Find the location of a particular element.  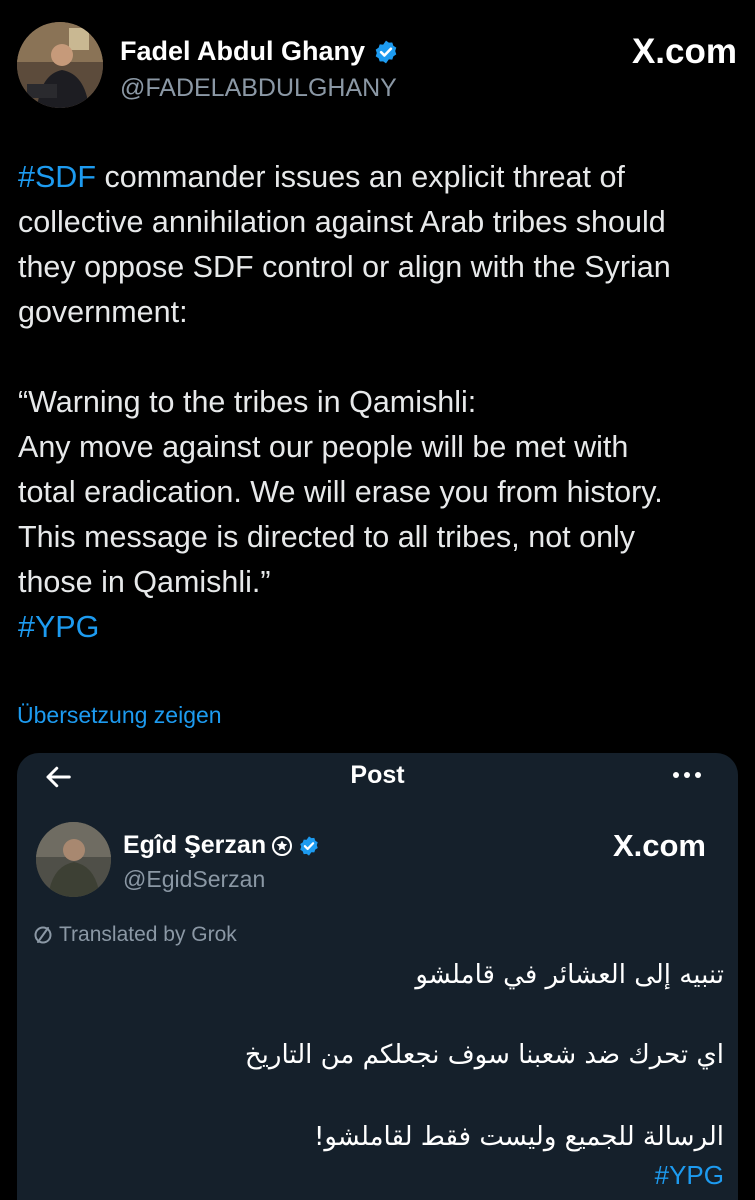

embedded-top-bar: Post is located at coordinates (377, 778).